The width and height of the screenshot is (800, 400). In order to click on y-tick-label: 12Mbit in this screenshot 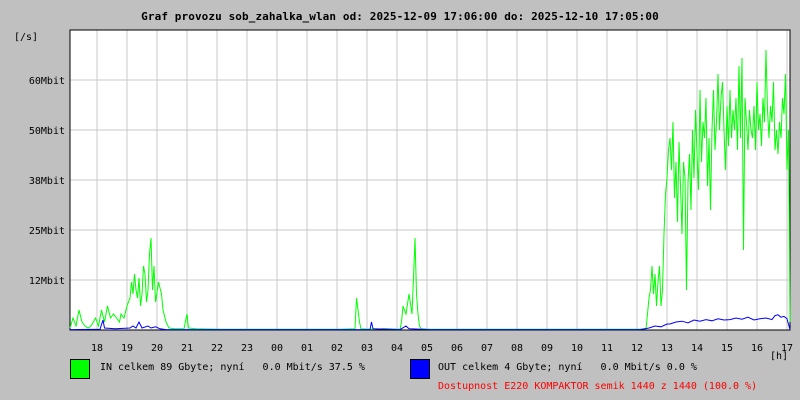, I will do `click(47, 281)`.